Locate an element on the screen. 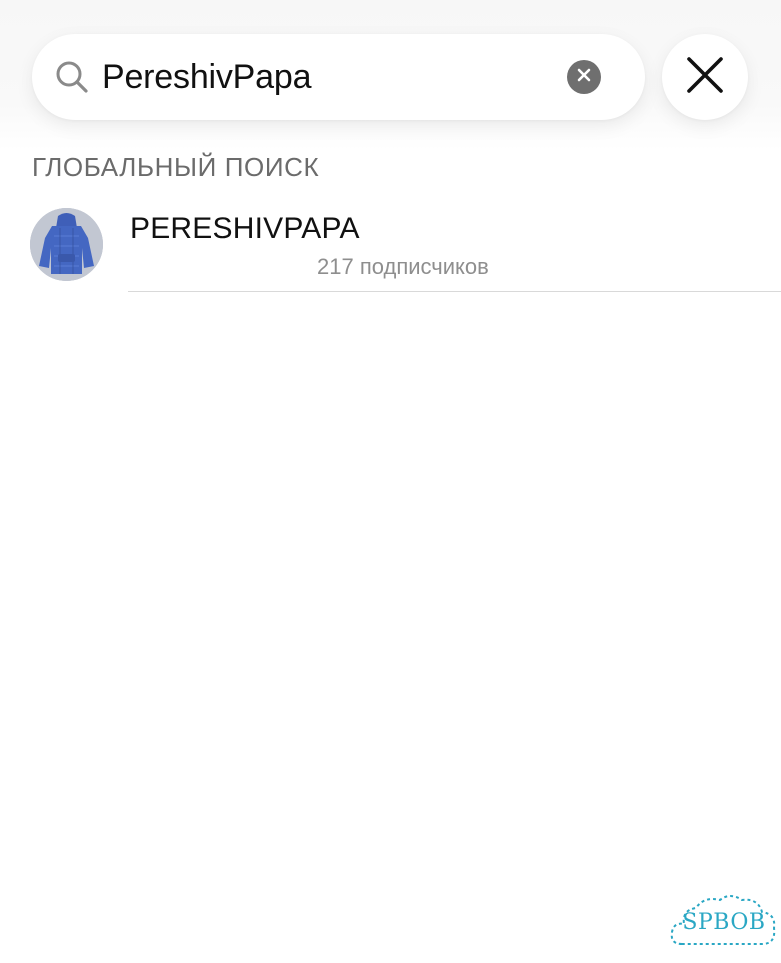  subscriber-count: 217 подписчиков is located at coordinates (403, 266).